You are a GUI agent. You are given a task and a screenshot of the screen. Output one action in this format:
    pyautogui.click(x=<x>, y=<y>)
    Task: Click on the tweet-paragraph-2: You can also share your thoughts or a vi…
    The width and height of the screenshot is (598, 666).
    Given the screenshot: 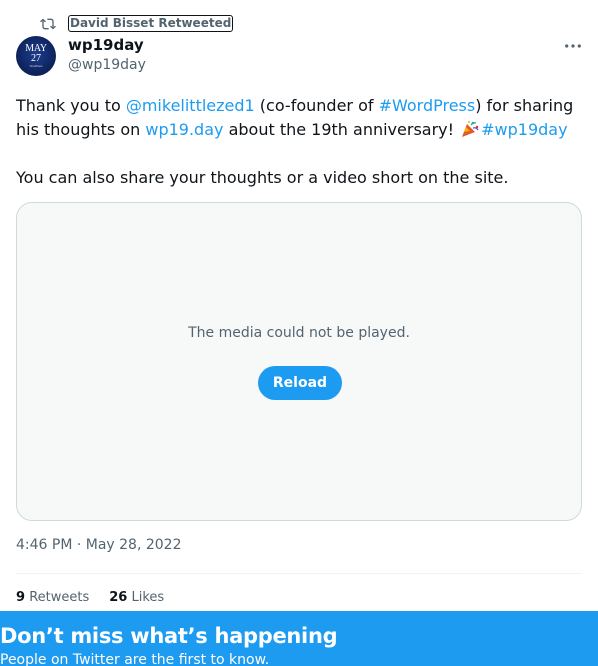 What is the action you would take?
    pyautogui.click(x=262, y=177)
    